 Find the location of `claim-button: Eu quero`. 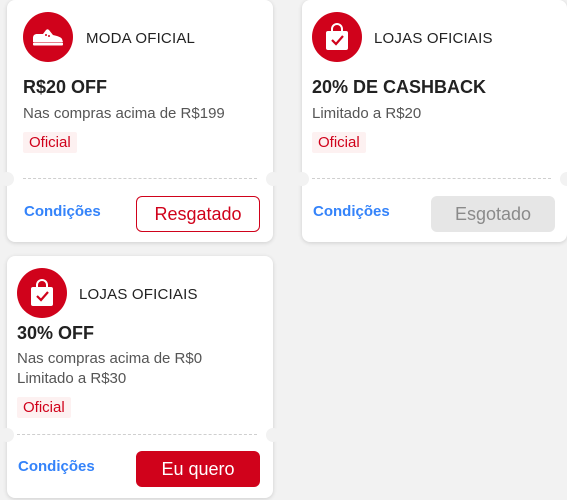

claim-button: Eu quero is located at coordinates (198, 469).